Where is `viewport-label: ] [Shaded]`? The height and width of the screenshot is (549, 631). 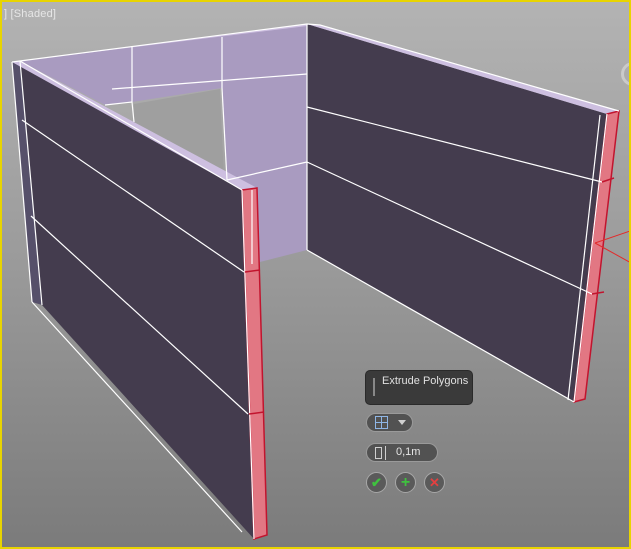 viewport-label: ] [Shaded] is located at coordinates (30, 14).